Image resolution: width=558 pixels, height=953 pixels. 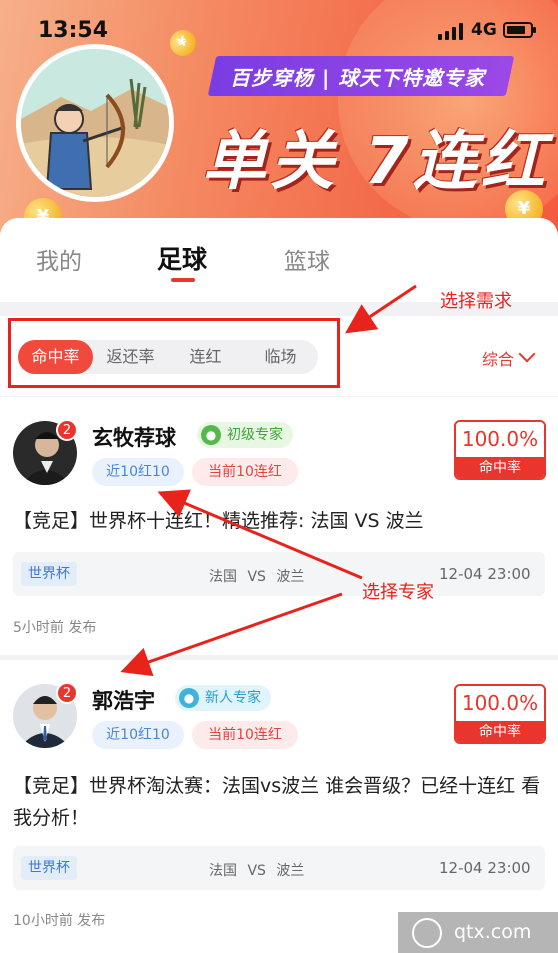 I want to click on watermark-logo-icon, so click(x=427, y=933).